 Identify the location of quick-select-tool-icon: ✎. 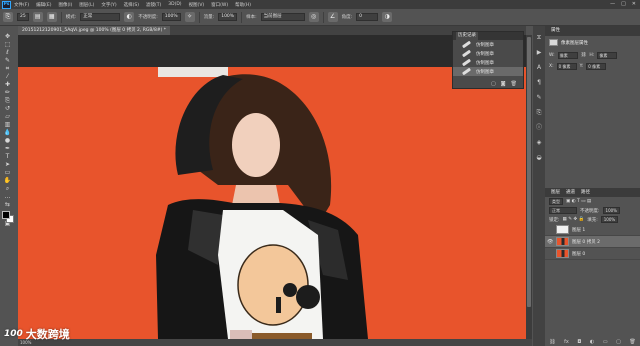
(7, 60).